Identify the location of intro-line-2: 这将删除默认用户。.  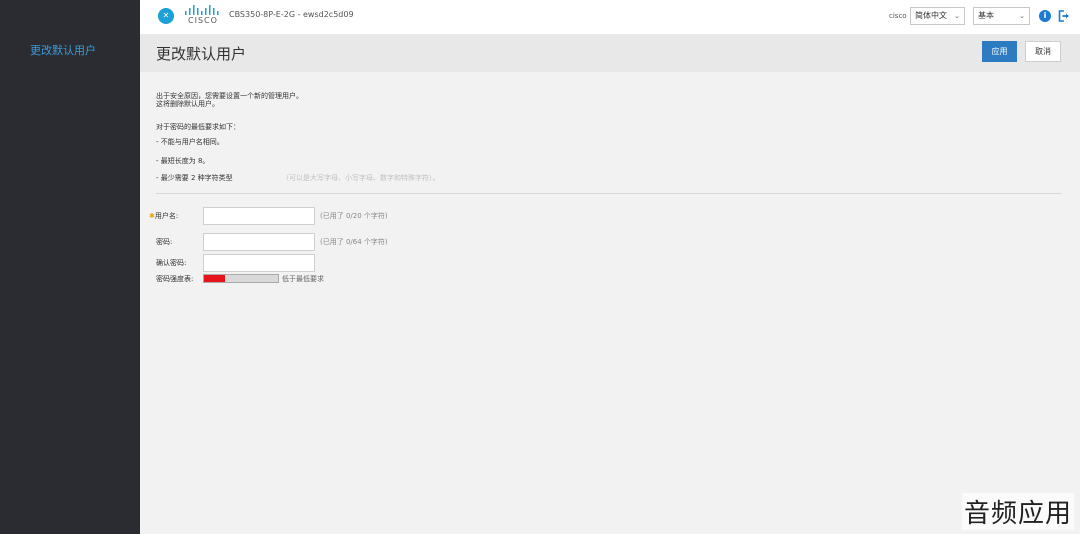
(187, 104).